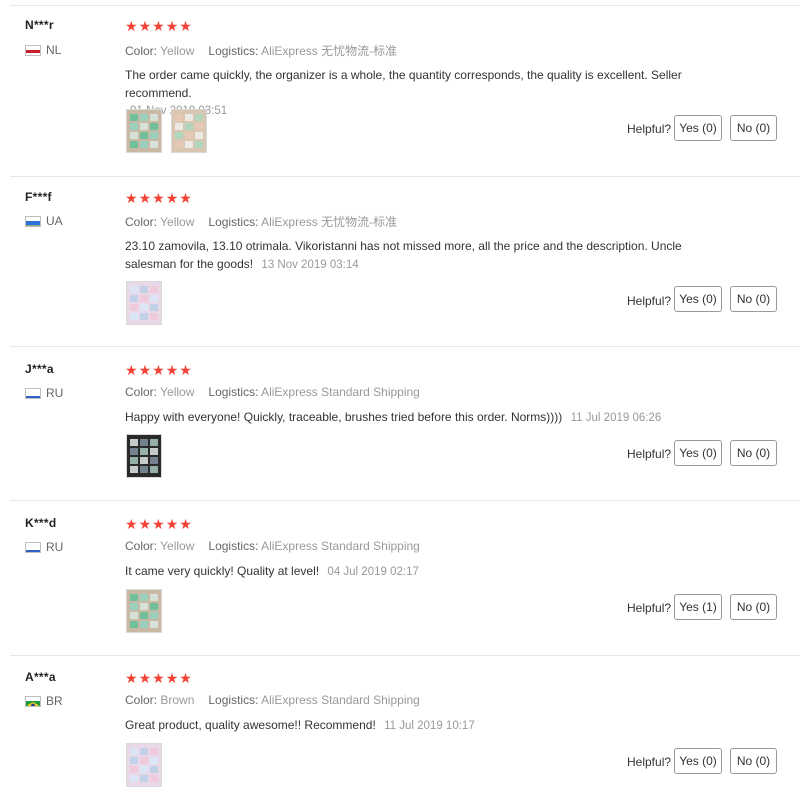 This screenshot has height=800, width=800. What do you see at coordinates (33, 393) in the screenshot?
I see `russia-flag-icon` at bounding box center [33, 393].